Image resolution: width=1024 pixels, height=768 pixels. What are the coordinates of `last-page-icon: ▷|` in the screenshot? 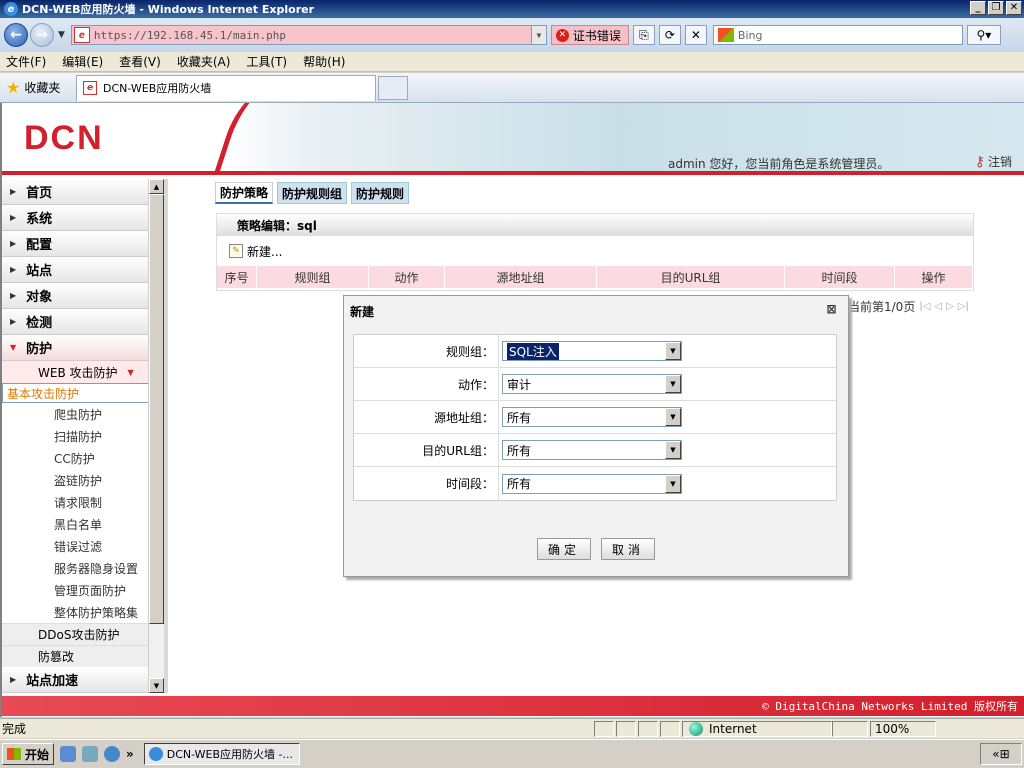 It's located at (963, 306).